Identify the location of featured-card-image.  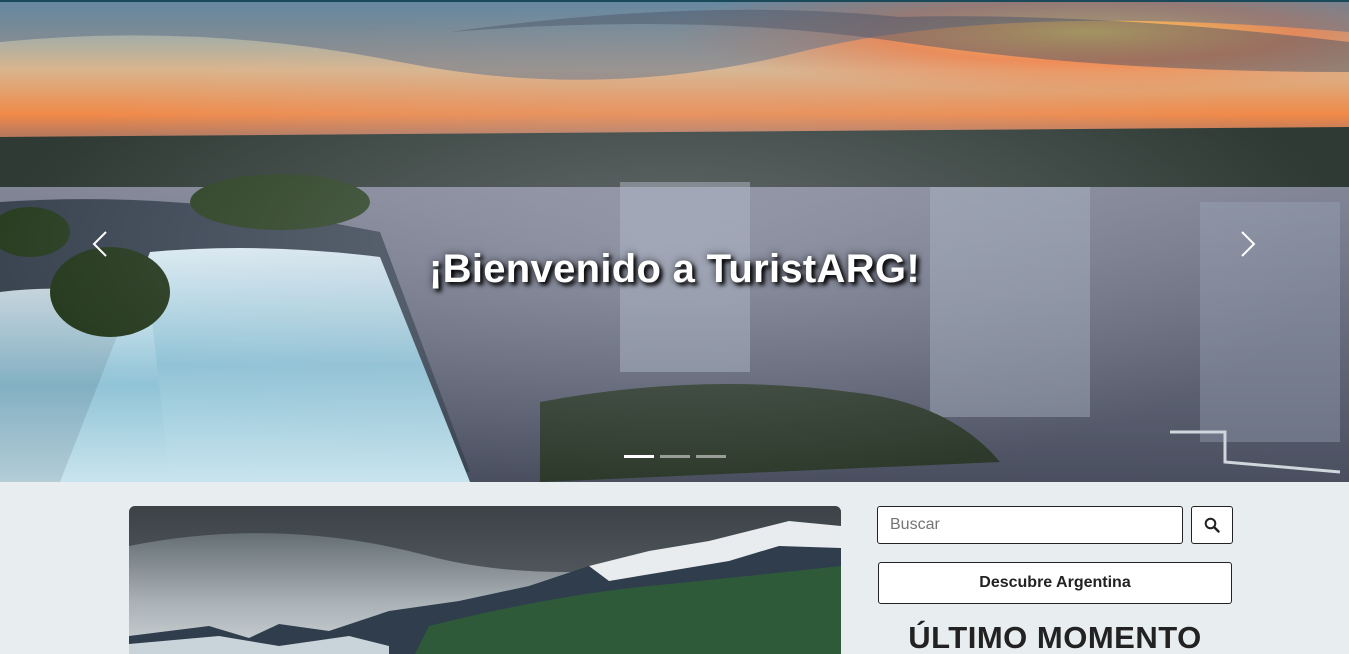
(485, 580).